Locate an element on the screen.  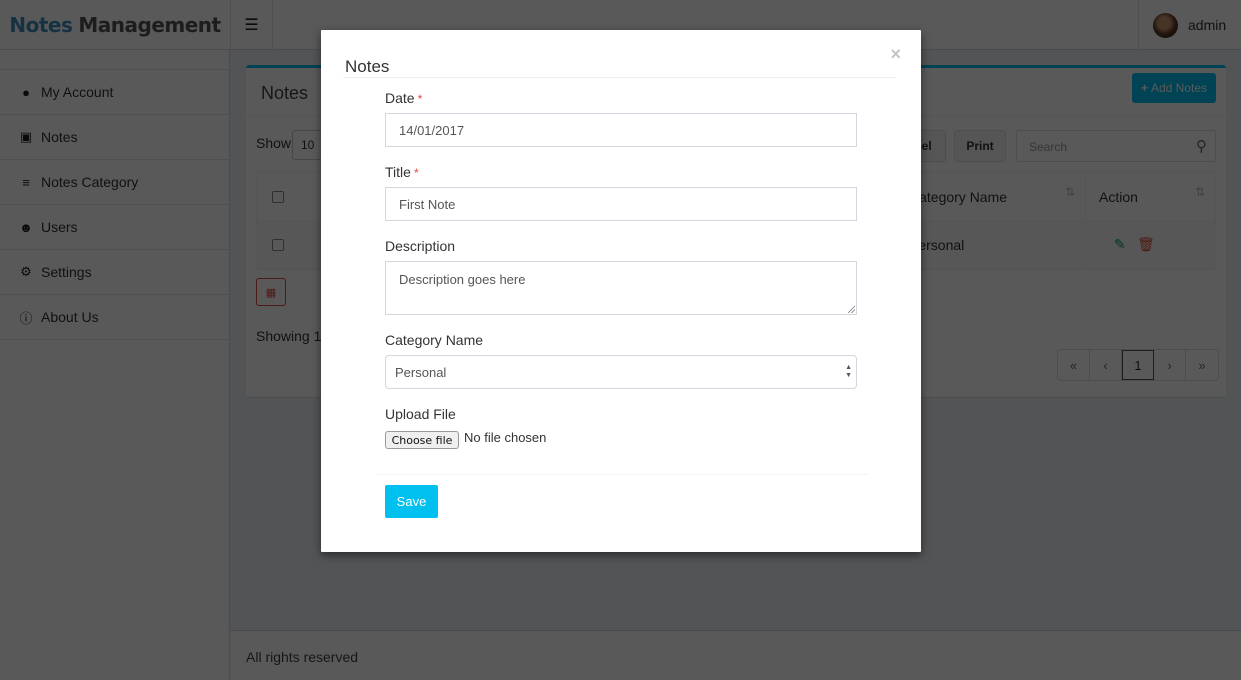
upload-label: Upload File is located at coordinates (420, 414).